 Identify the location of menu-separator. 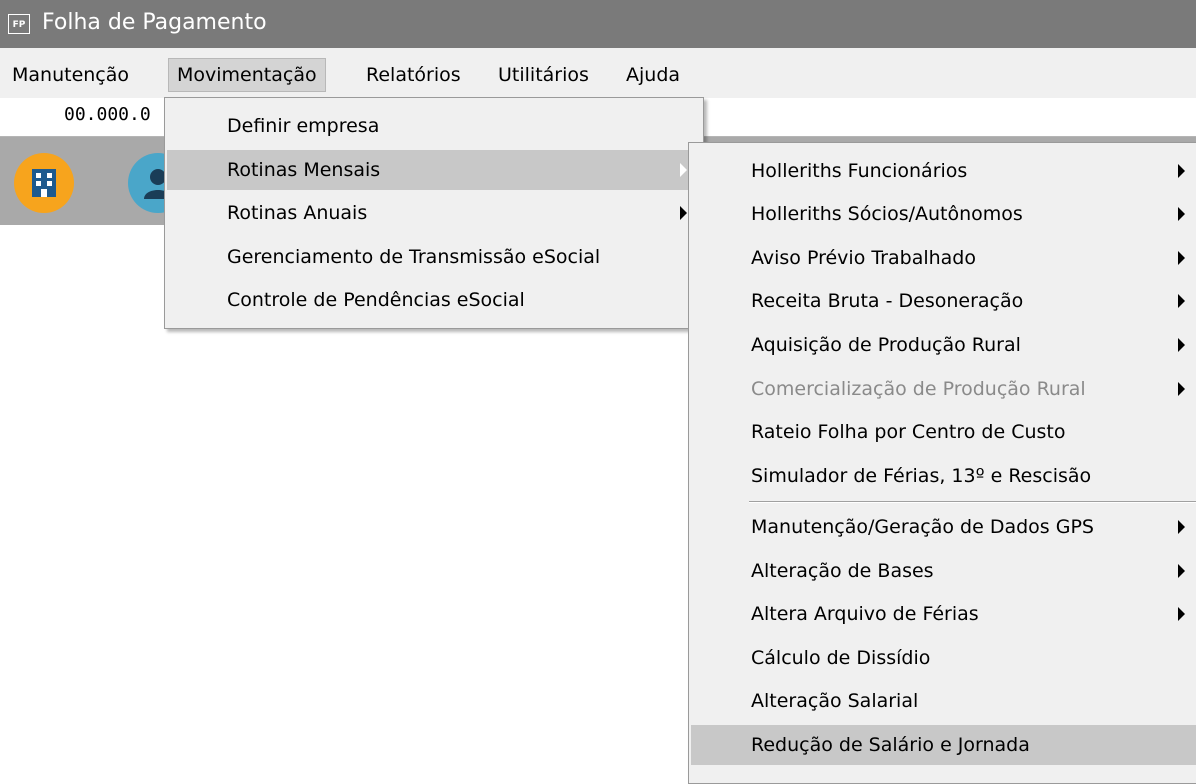
(972, 502).